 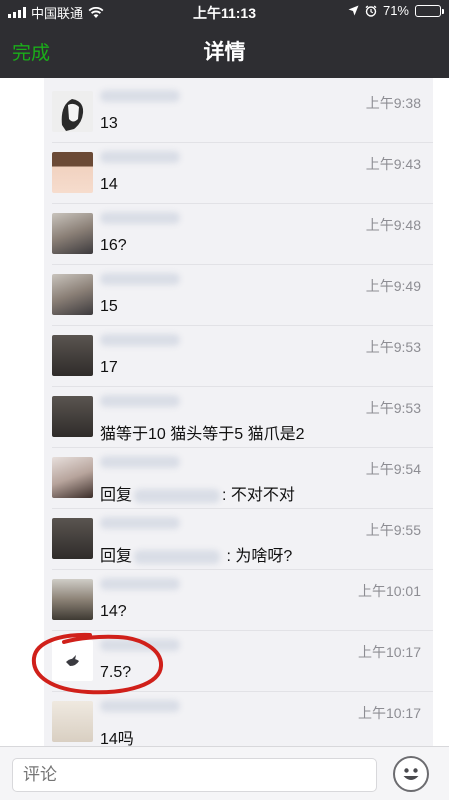 What do you see at coordinates (238, 112) in the screenshot?
I see `list-item: 上午9:38 13` at bounding box center [238, 112].